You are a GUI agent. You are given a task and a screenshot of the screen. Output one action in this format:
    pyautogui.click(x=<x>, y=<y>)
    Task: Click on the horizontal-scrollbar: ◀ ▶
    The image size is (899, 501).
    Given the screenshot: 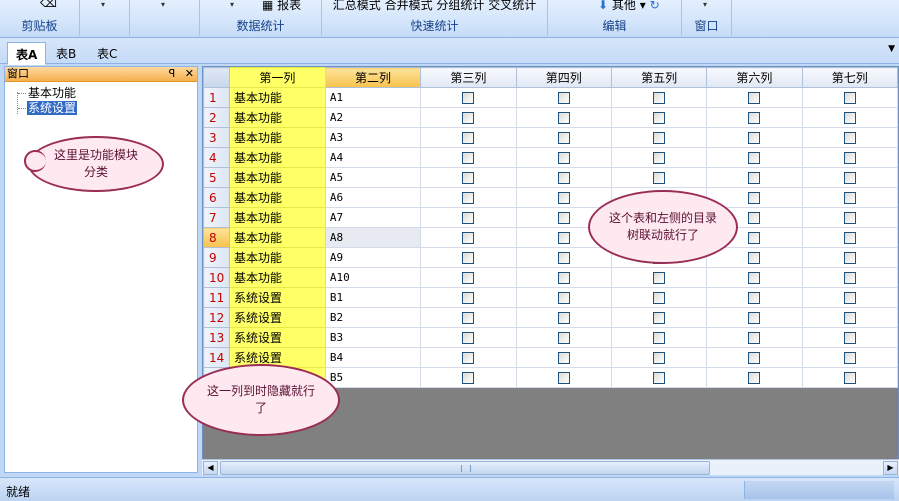 What is the action you would take?
    pyautogui.click(x=550, y=467)
    